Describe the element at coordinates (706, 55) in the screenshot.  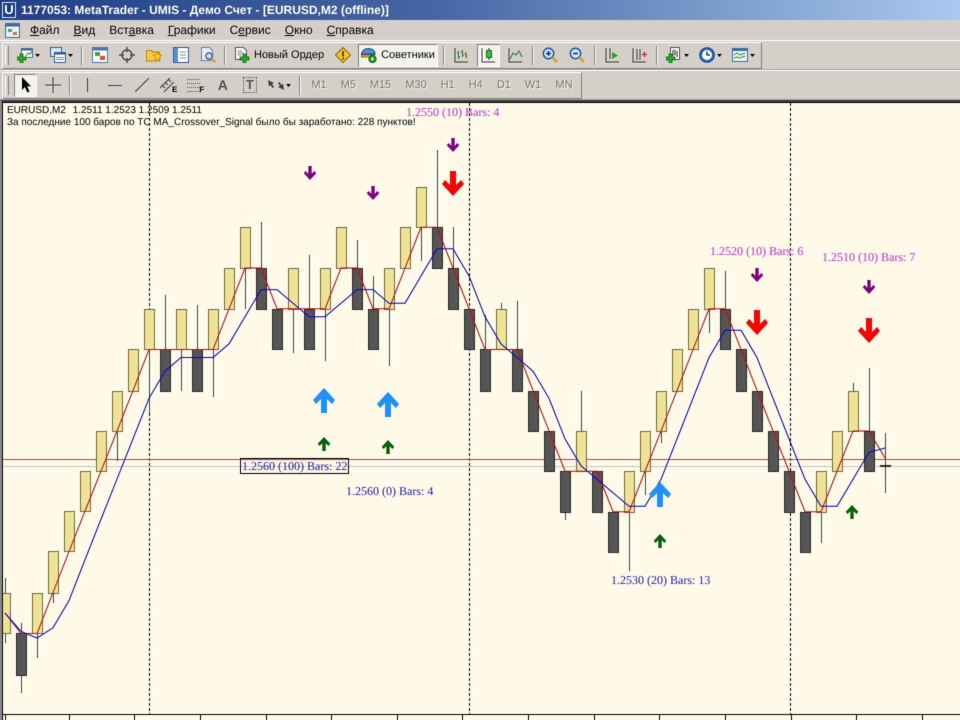
I see `clock-icon` at that location.